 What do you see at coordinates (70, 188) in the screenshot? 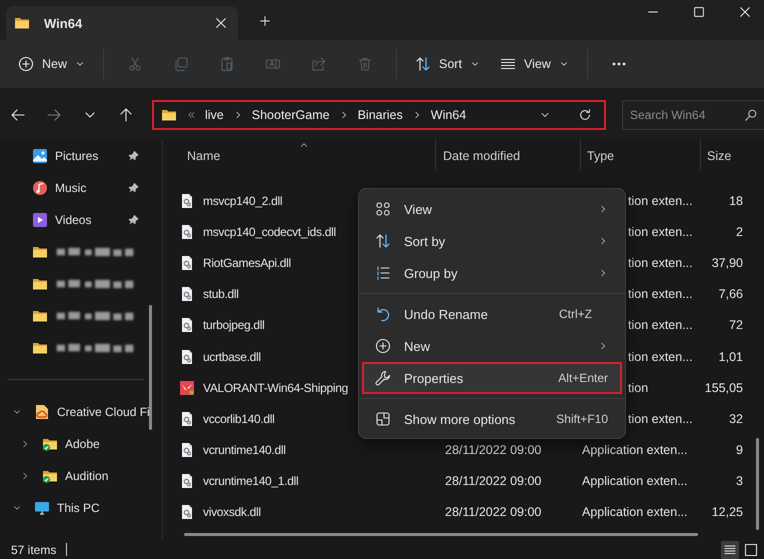
I see `sidebar-item: Music` at bounding box center [70, 188].